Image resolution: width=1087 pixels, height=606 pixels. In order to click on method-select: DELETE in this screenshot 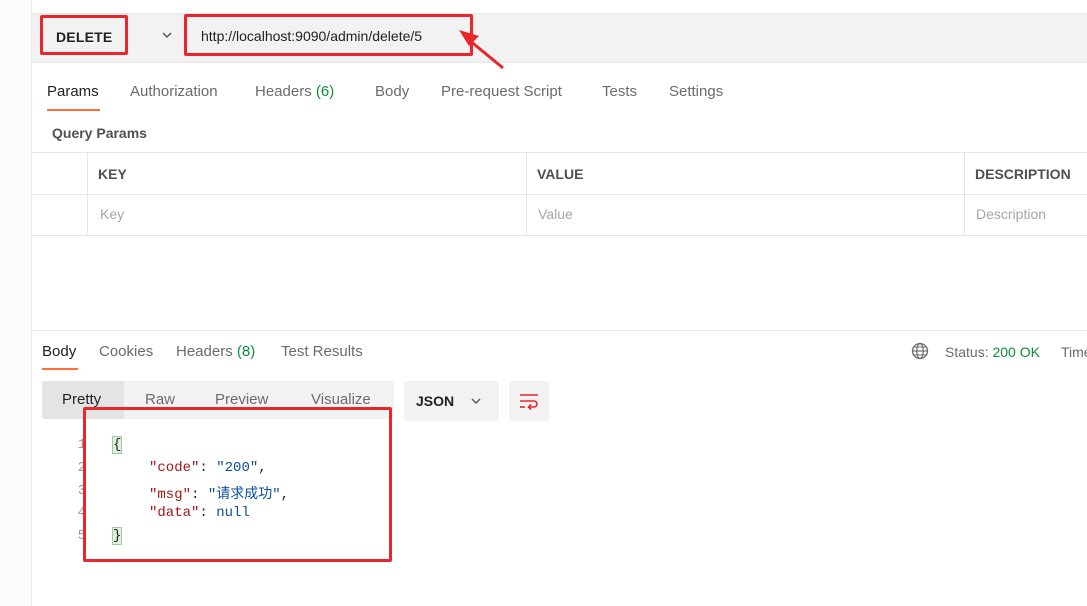, I will do `click(84, 37)`.